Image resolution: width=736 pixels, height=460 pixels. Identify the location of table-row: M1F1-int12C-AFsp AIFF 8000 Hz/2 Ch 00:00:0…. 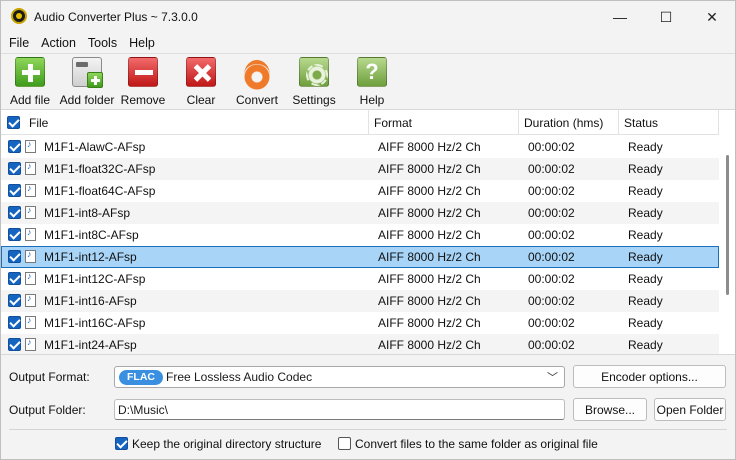
(360, 279).